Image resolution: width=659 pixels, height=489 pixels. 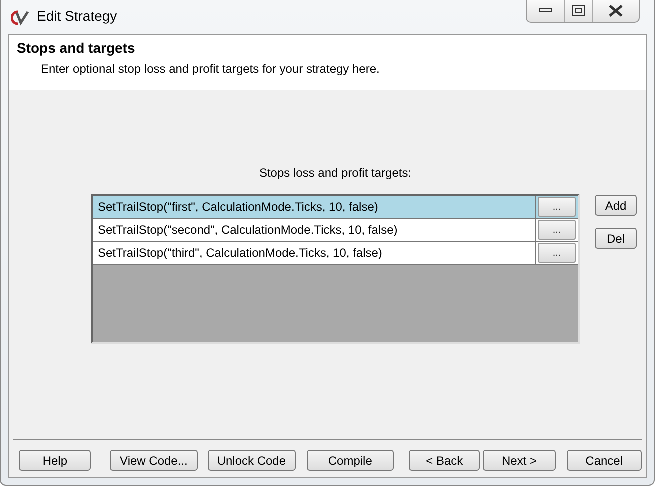 I want to click on page-description: Enter optional stop loss and profit targets for your strategy here., so click(x=211, y=69).